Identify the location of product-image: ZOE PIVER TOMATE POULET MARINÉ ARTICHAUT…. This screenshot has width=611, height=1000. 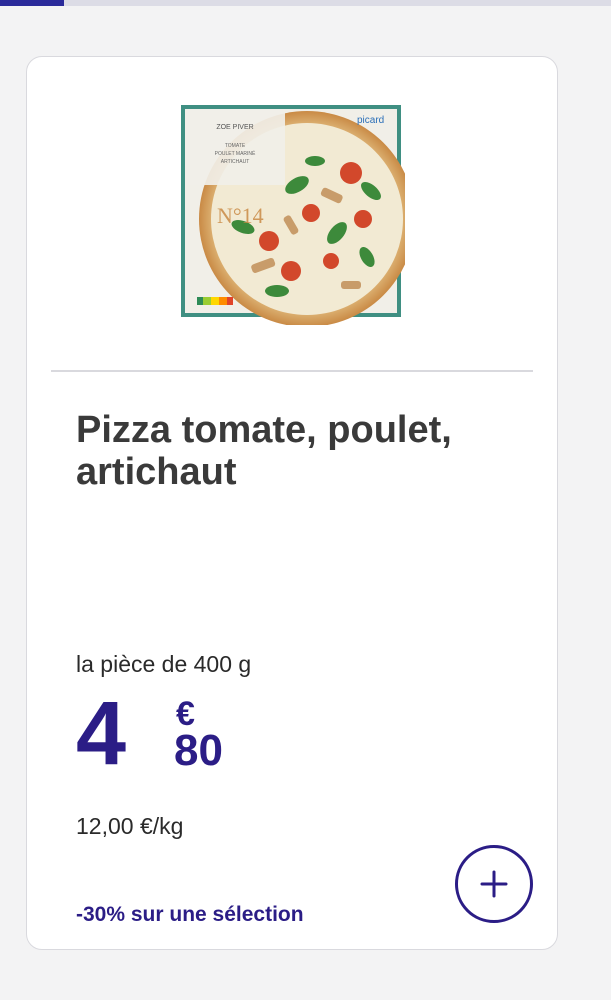
(298, 214).